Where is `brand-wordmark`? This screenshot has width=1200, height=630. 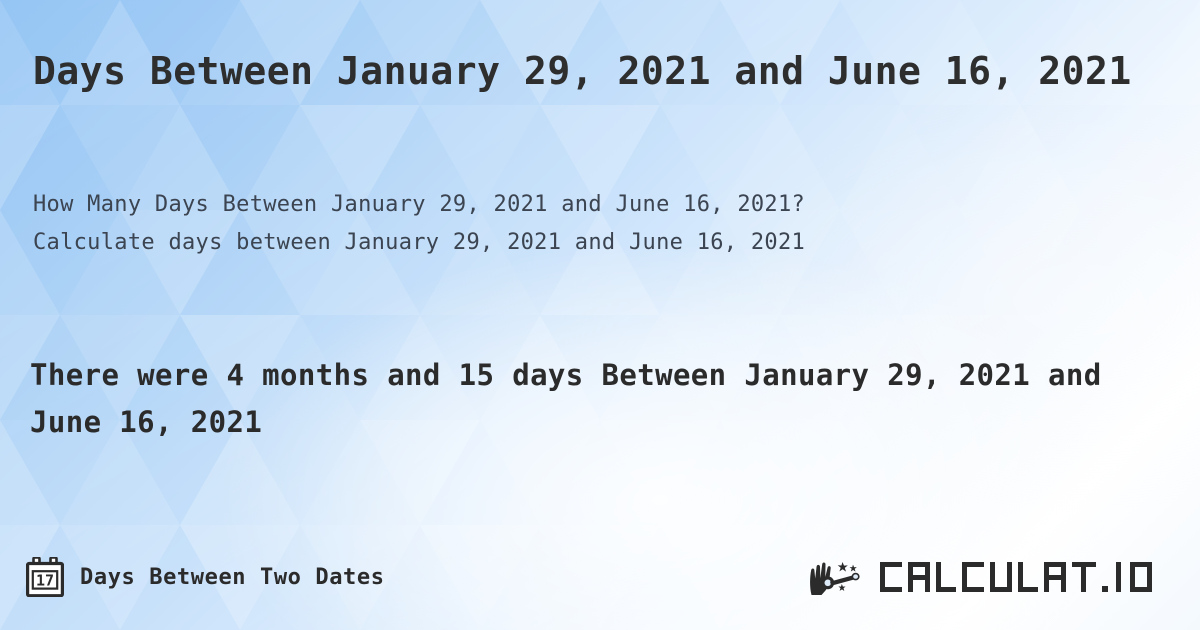 brand-wordmark is located at coordinates (1016, 577).